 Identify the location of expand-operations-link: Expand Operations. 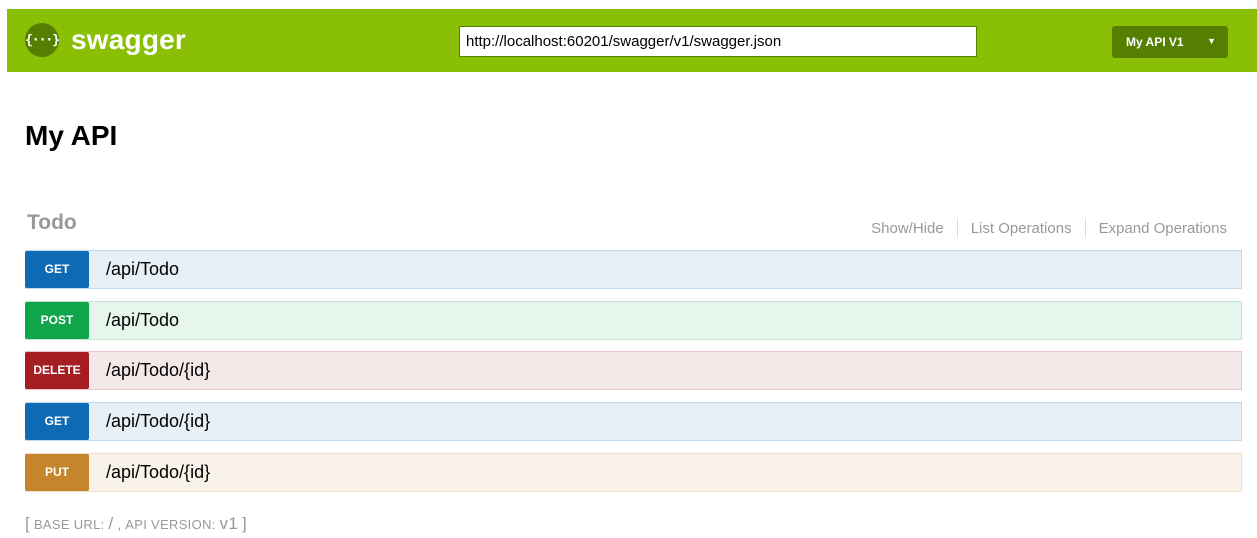
(1163, 228).